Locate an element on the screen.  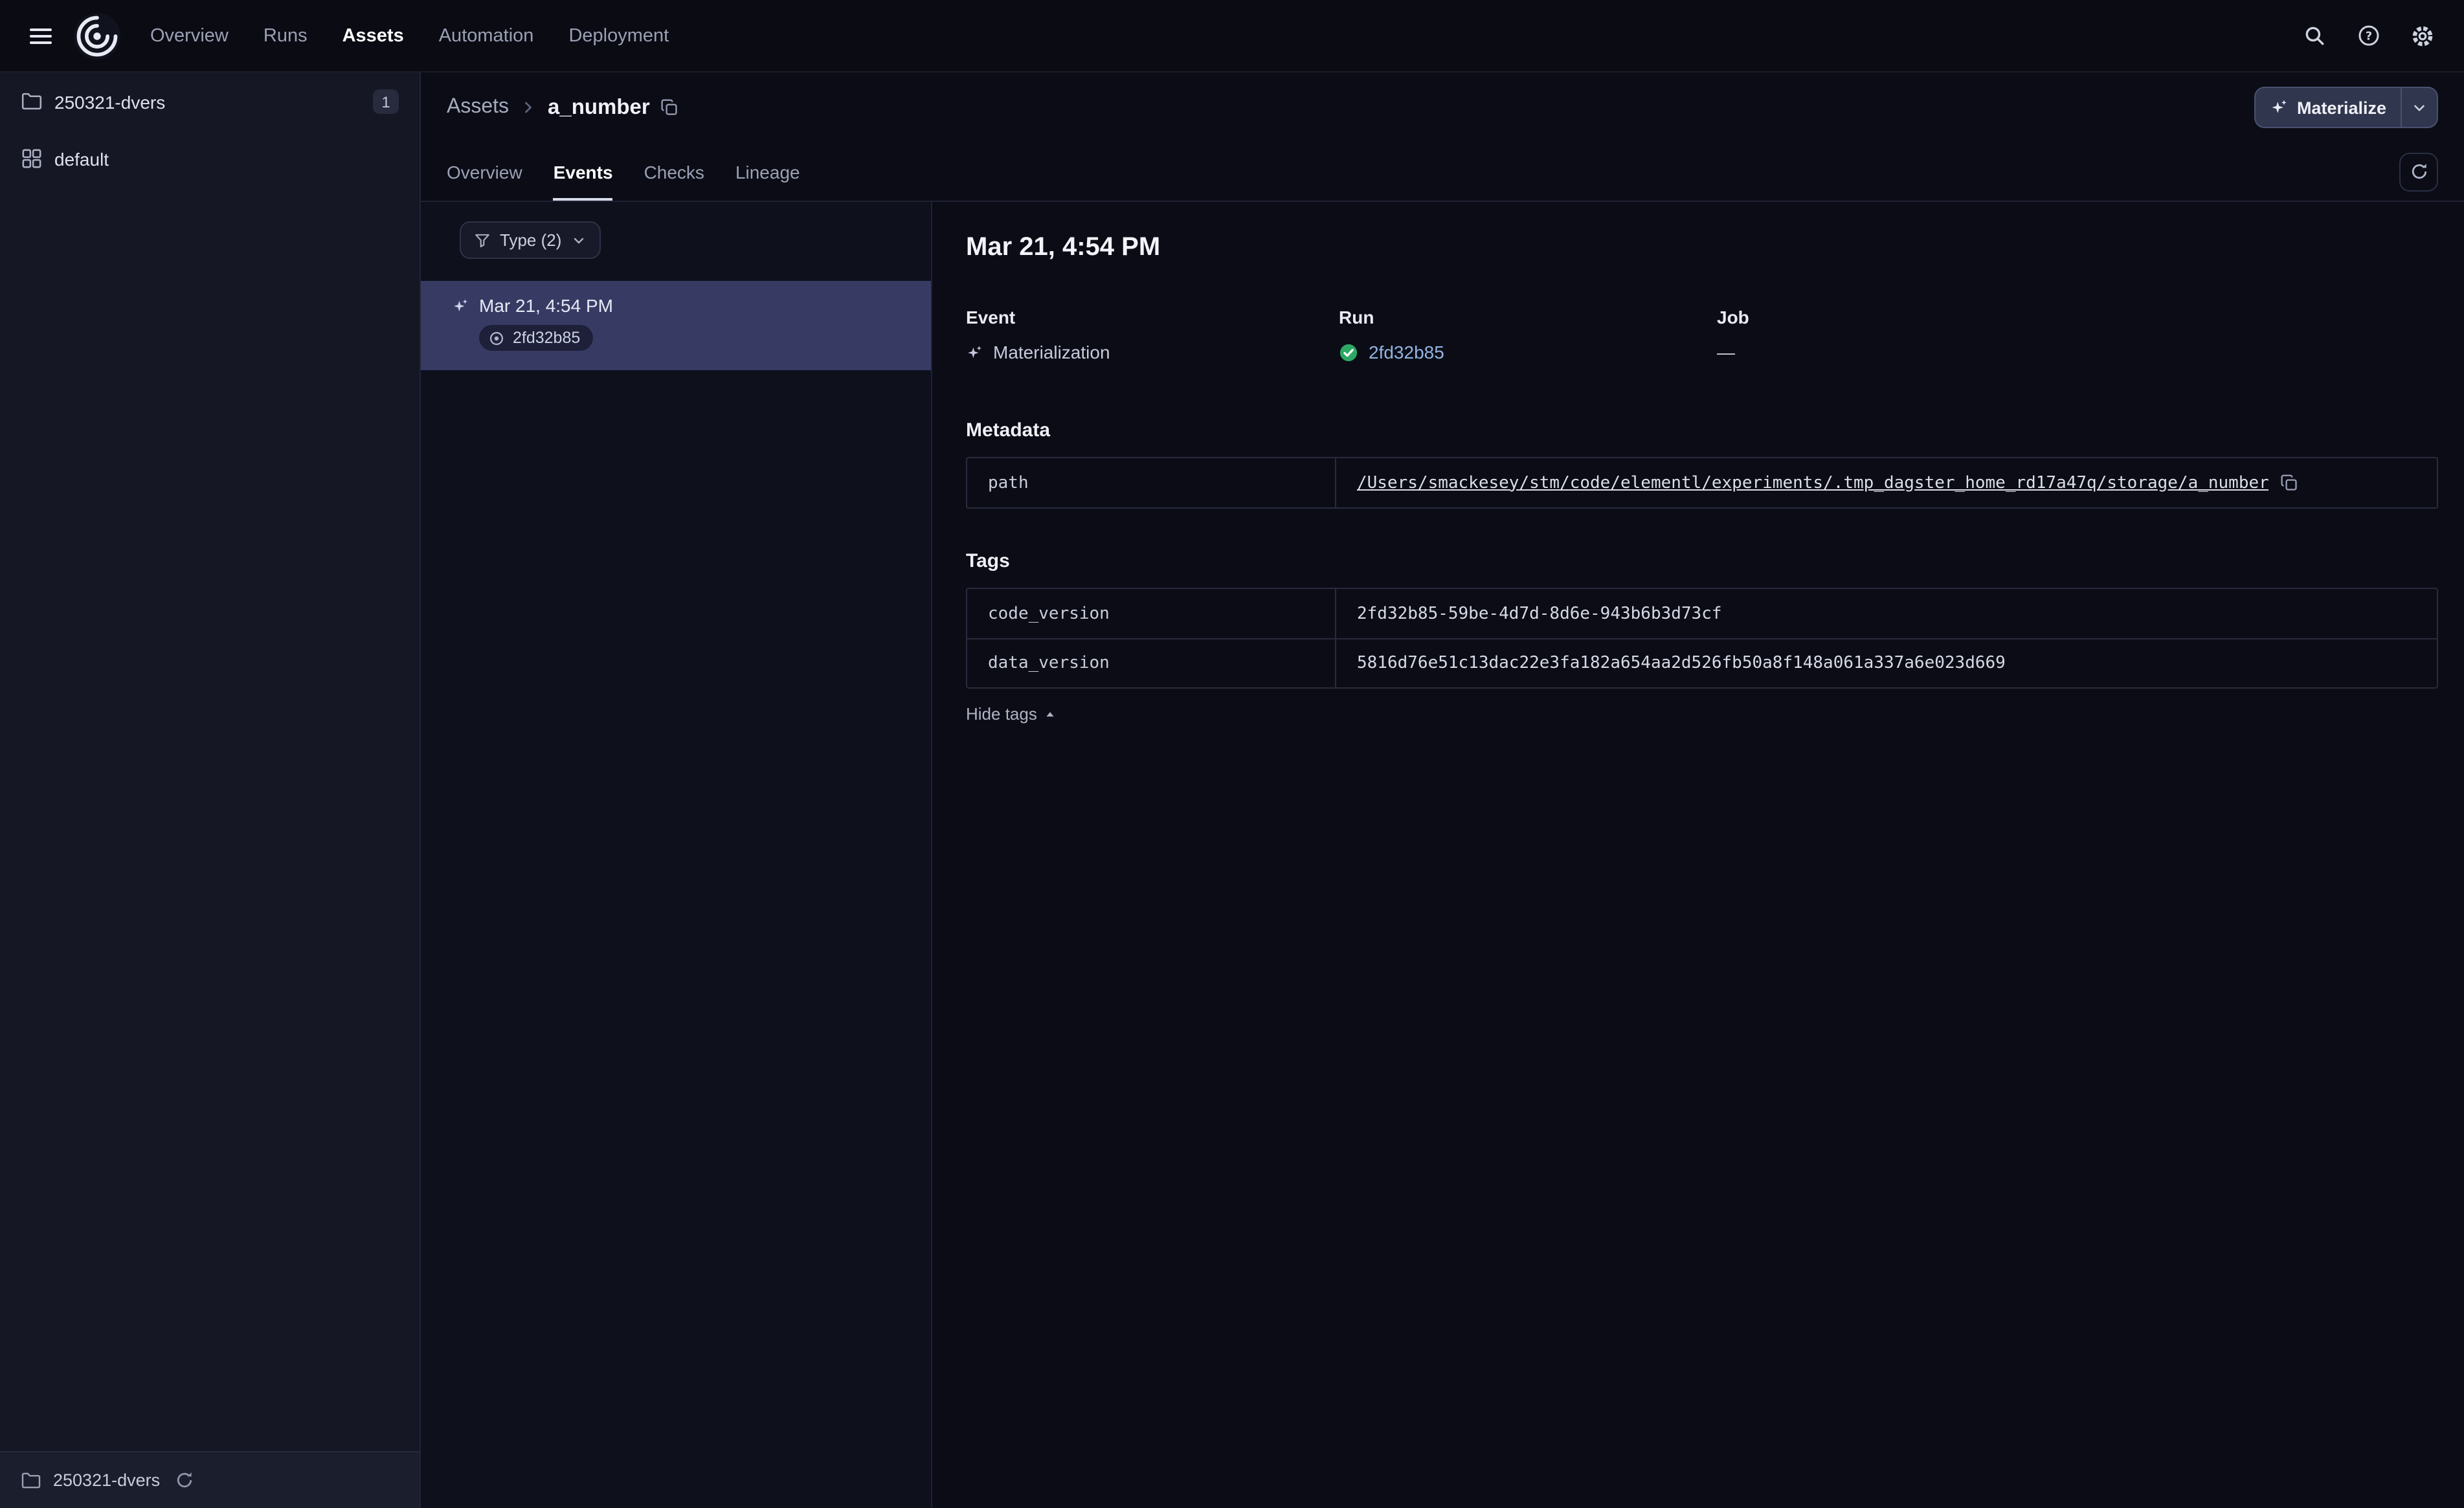
success-icon is located at coordinates (1349, 352).